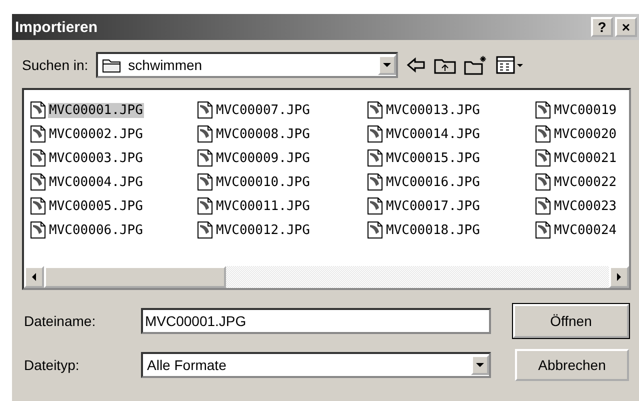 The image size is (639, 401). I want to click on close-button: ×, so click(626, 27).